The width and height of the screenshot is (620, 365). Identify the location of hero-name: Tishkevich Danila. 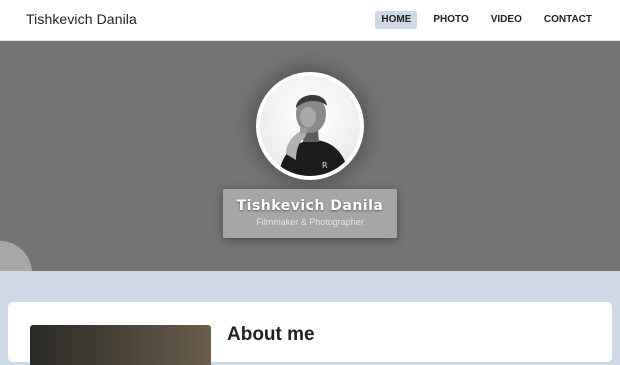
(310, 206).